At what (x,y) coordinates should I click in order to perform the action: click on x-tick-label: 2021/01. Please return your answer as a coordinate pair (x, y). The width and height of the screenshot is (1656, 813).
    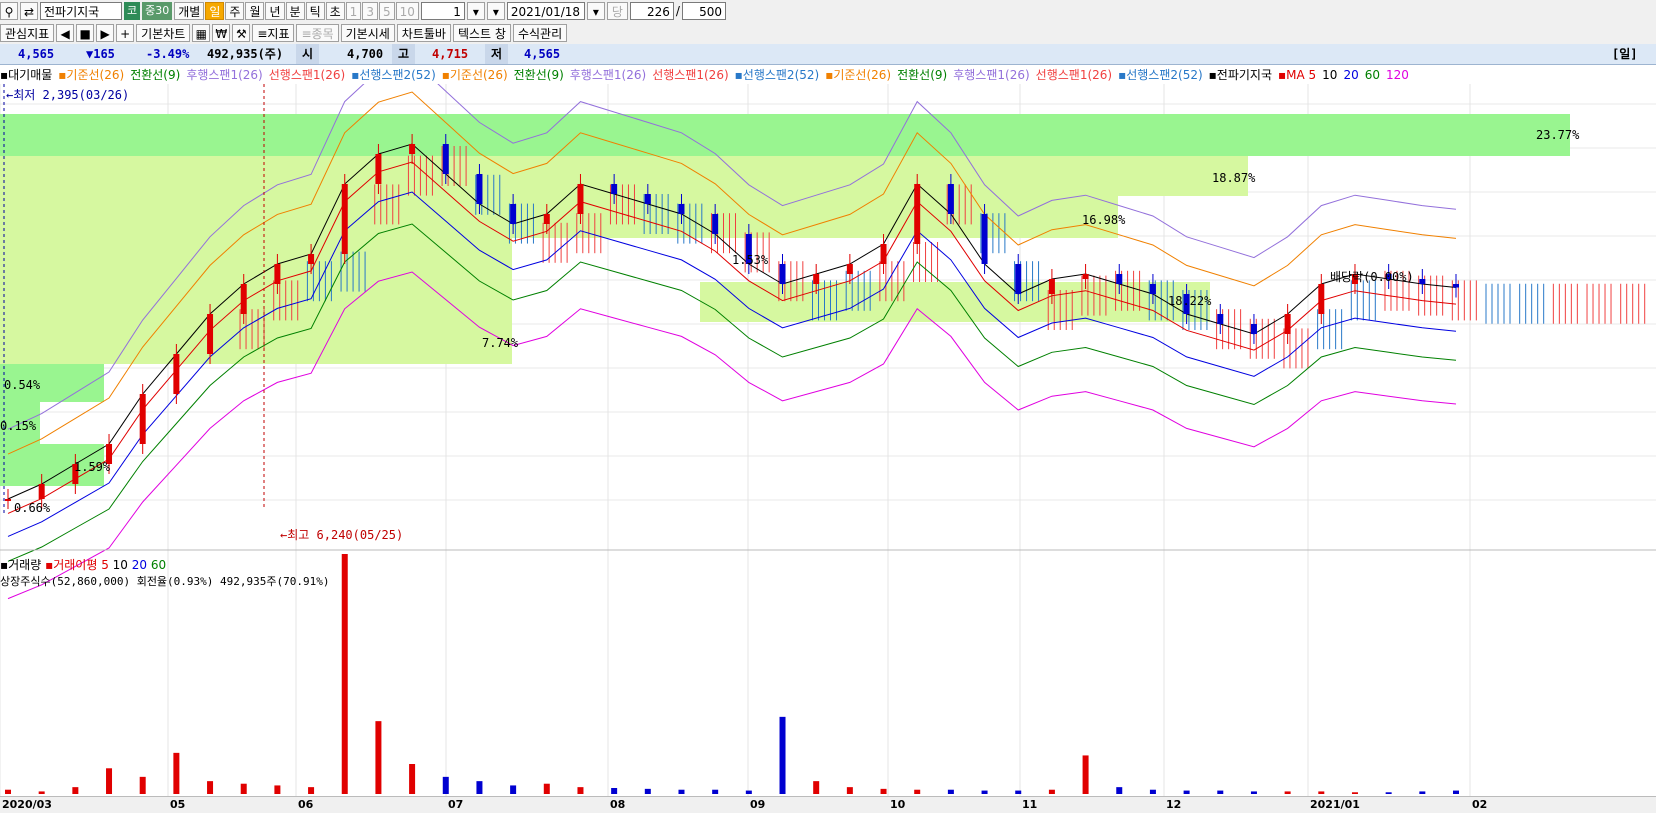
    Looking at the image, I should click on (1335, 804).